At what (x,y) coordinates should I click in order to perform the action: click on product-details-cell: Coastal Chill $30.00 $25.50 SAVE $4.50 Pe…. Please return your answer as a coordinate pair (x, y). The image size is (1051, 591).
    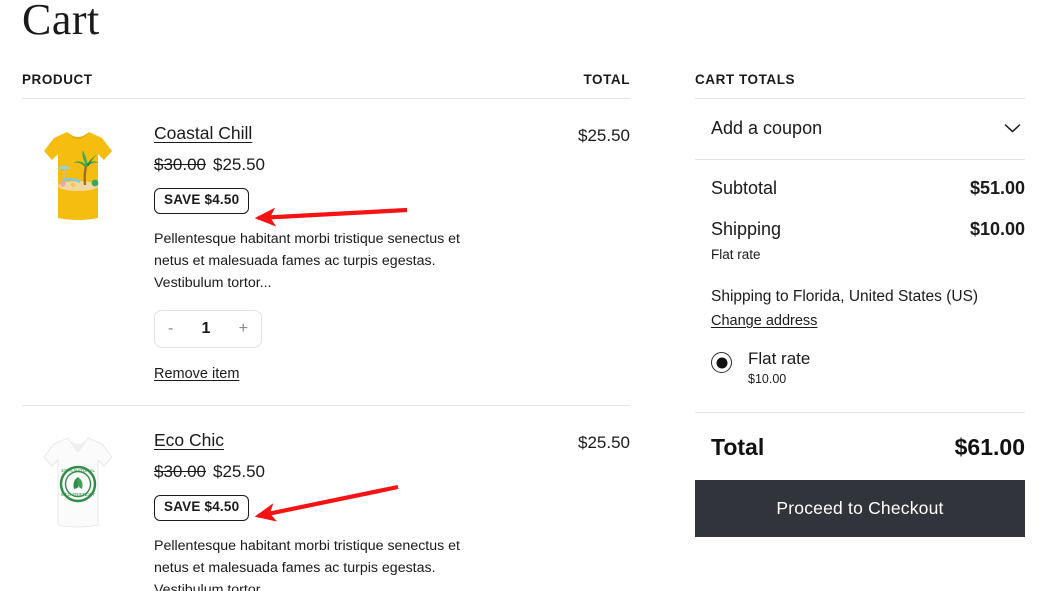
    Looking at the image, I should click on (332, 253).